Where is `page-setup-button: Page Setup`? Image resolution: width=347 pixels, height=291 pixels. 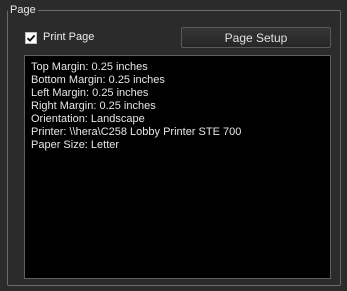
page-setup-button: Page Setup is located at coordinates (256, 37).